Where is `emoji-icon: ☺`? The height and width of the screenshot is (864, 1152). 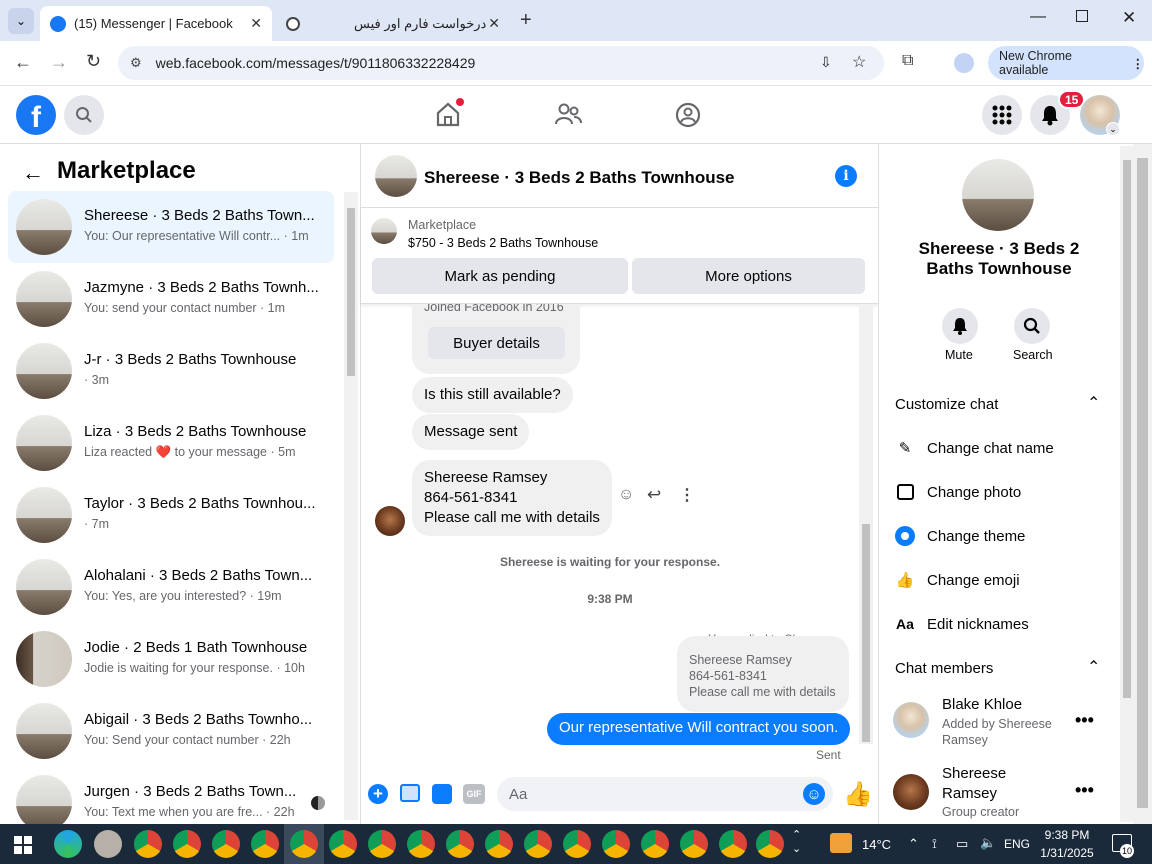 emoji-icon: ☺ is located at coordinates (814, 794).